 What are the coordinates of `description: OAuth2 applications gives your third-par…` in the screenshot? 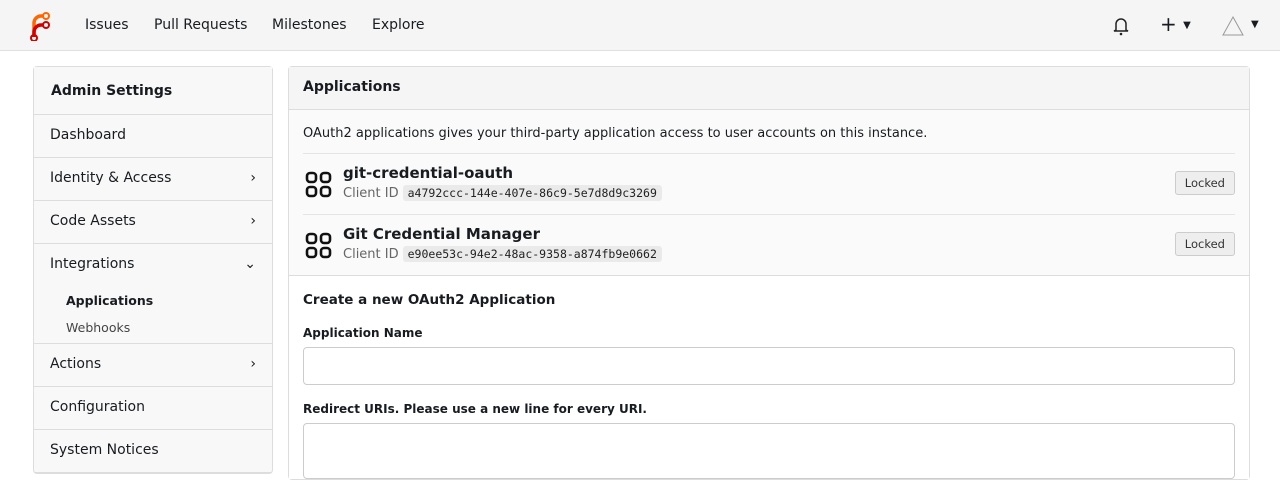 It's located at (615, 133).